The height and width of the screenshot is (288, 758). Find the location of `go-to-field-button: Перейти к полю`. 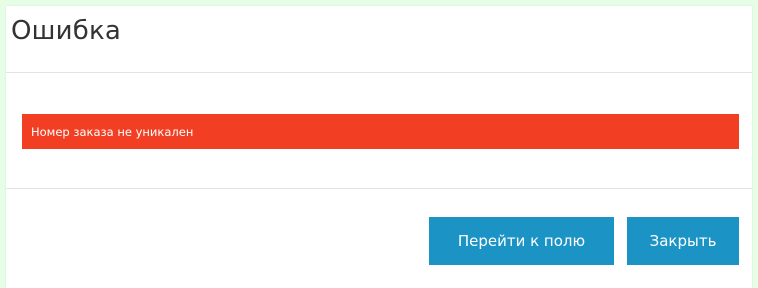

go-to-field-button: Перейти к полю is located at coordinates (521, 241).